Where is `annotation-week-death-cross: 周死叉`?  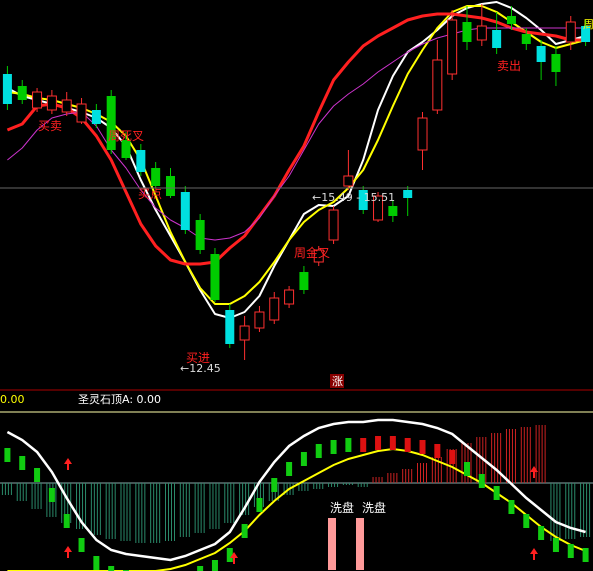 annotation-week-death-cross: 周死叉 is located at coordinates (126, 136).